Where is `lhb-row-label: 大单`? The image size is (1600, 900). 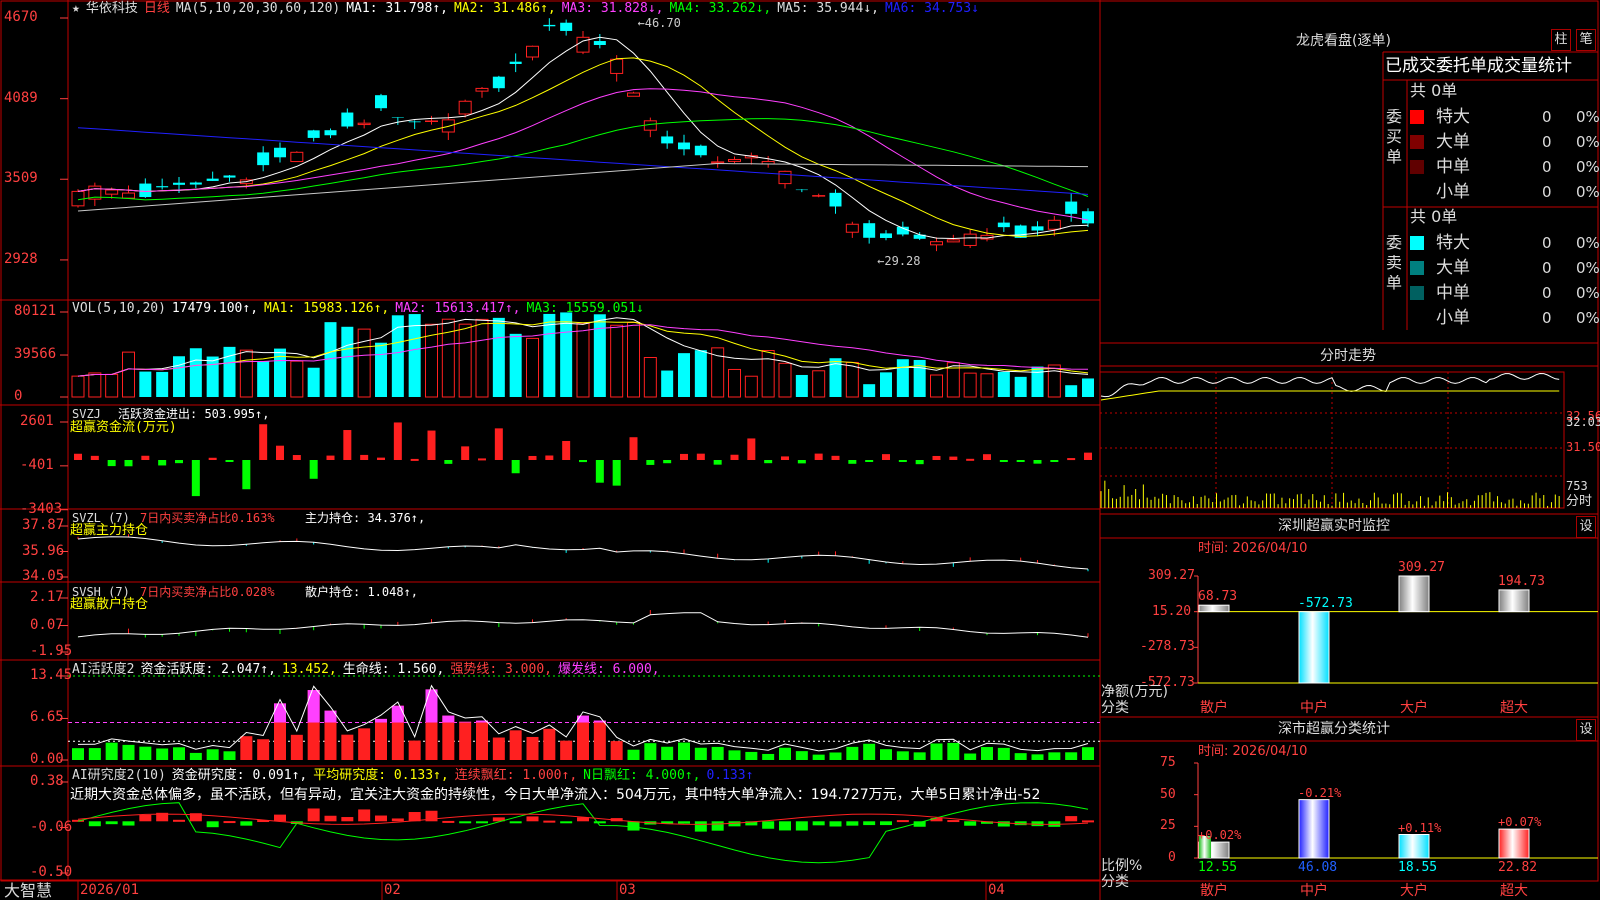
lhb-row-label: 大单 is located at coordinates (1453, 142).